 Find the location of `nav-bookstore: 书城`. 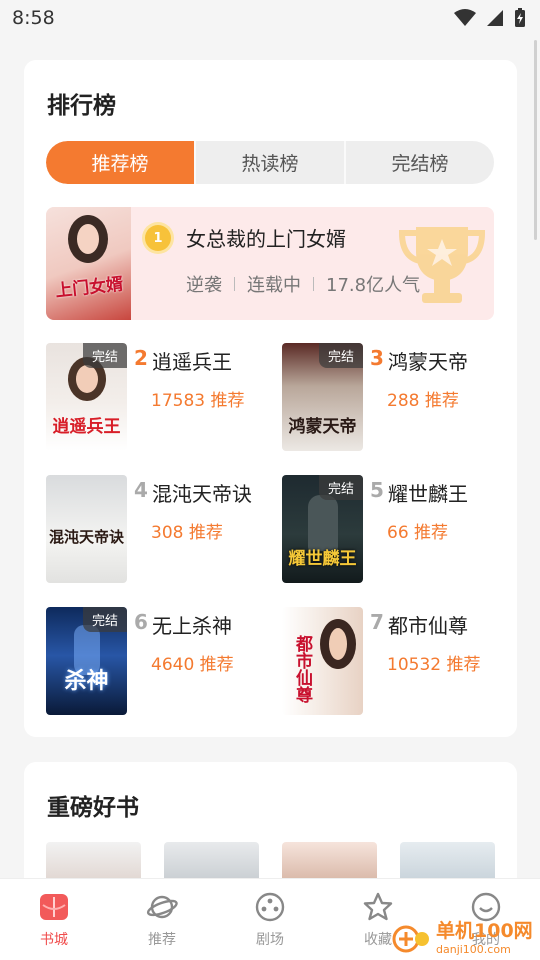

nav-bookstore: 书城 is located at coordinates (54, 919).